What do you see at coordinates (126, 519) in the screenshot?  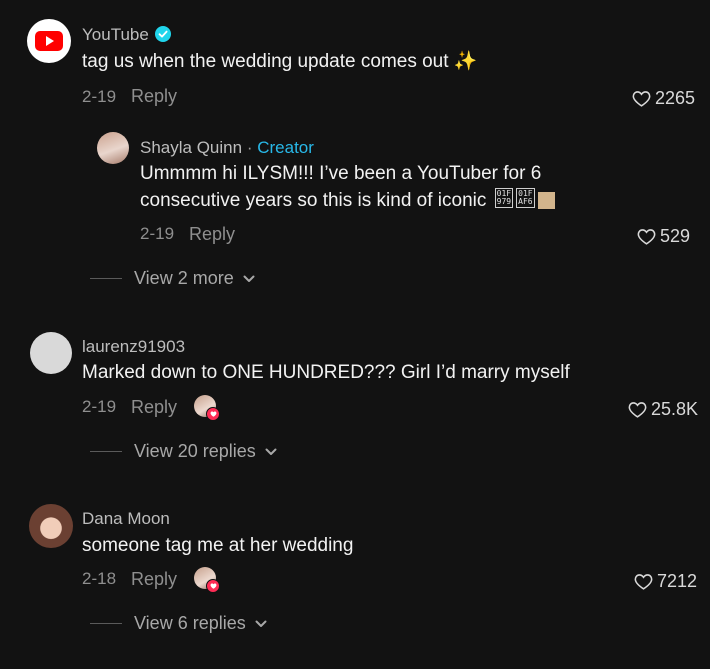 I see `comment-username: Dana Moon` at bounding box center [126, 519].